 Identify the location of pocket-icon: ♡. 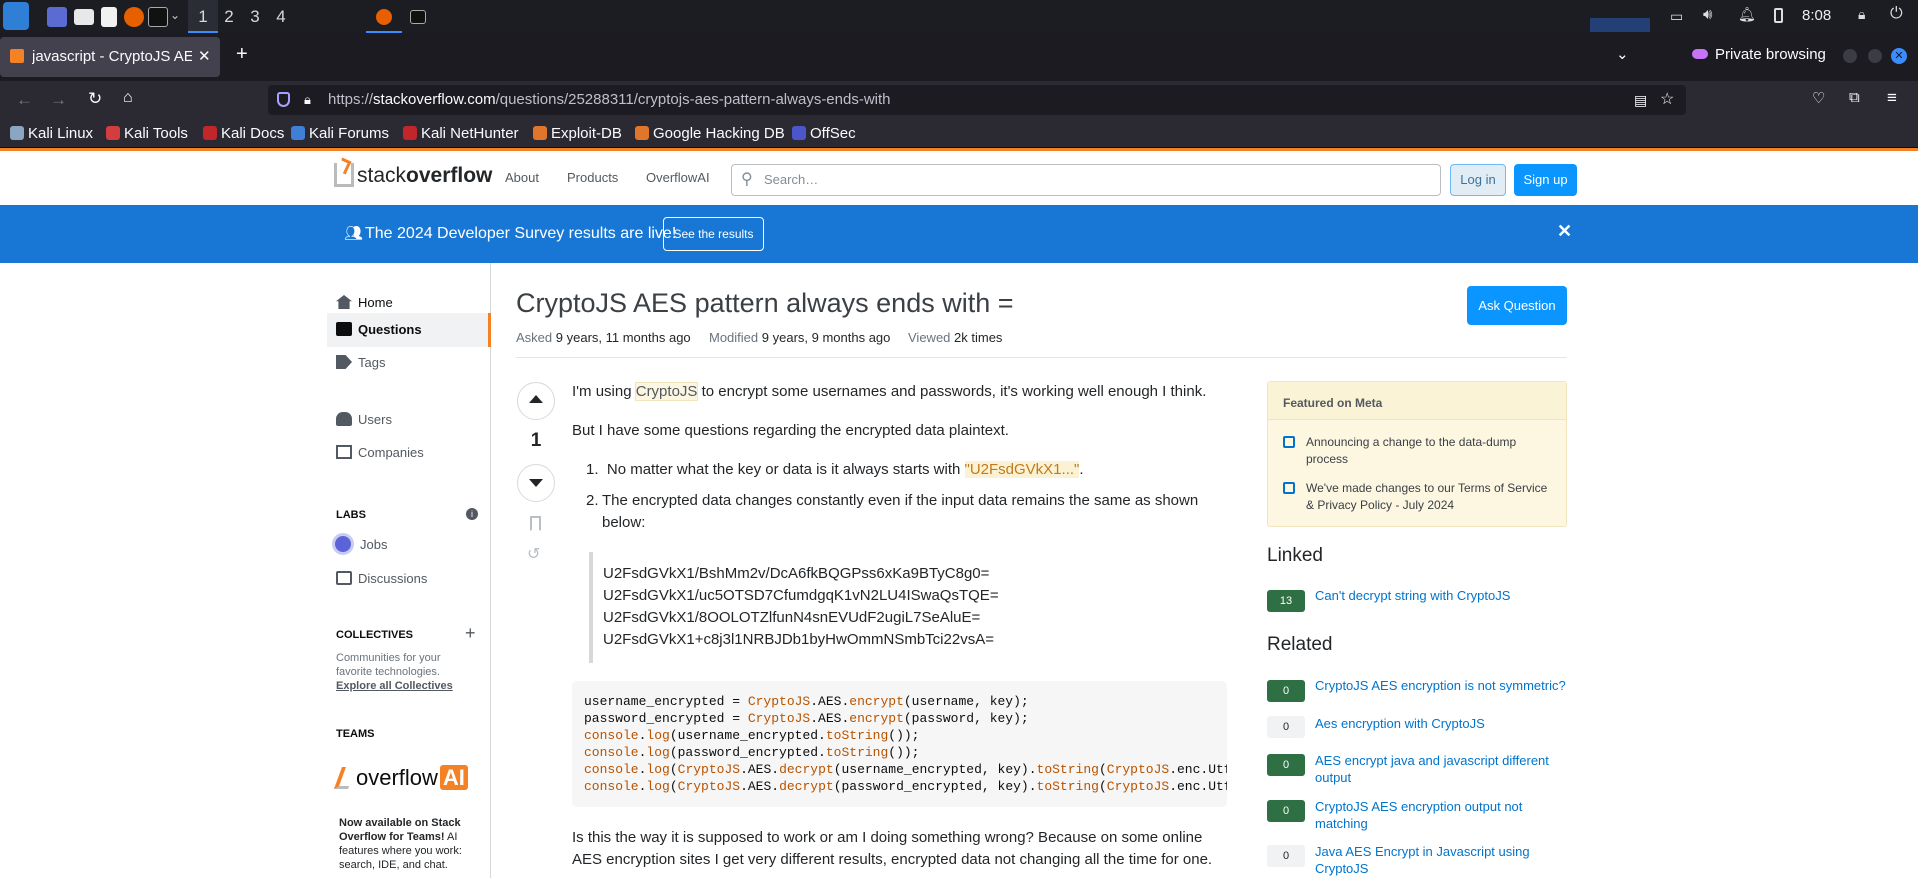
(1818, 98).